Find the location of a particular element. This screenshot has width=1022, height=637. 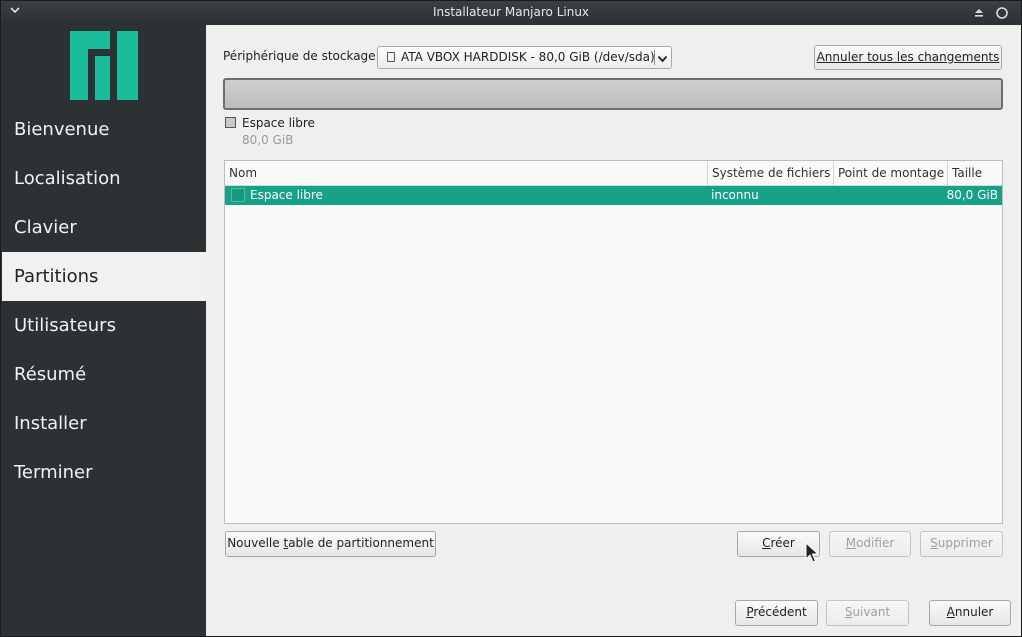

next-button: Suivant is located at coordinates (867, 613).